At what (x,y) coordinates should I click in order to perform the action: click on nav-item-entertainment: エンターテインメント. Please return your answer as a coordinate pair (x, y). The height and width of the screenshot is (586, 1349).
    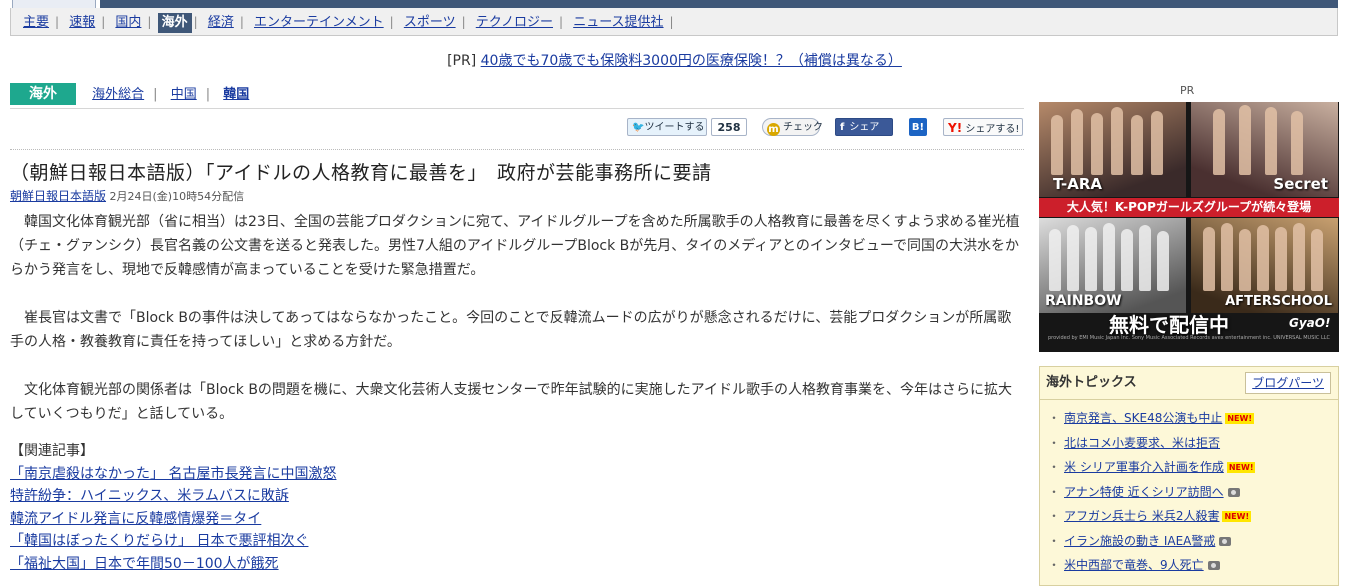
    Looking at the image, I should click on (319, 23).